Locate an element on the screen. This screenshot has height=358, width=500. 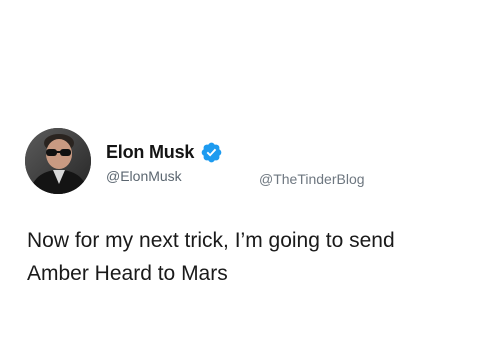
avatar is located at coordinates (58, 161).